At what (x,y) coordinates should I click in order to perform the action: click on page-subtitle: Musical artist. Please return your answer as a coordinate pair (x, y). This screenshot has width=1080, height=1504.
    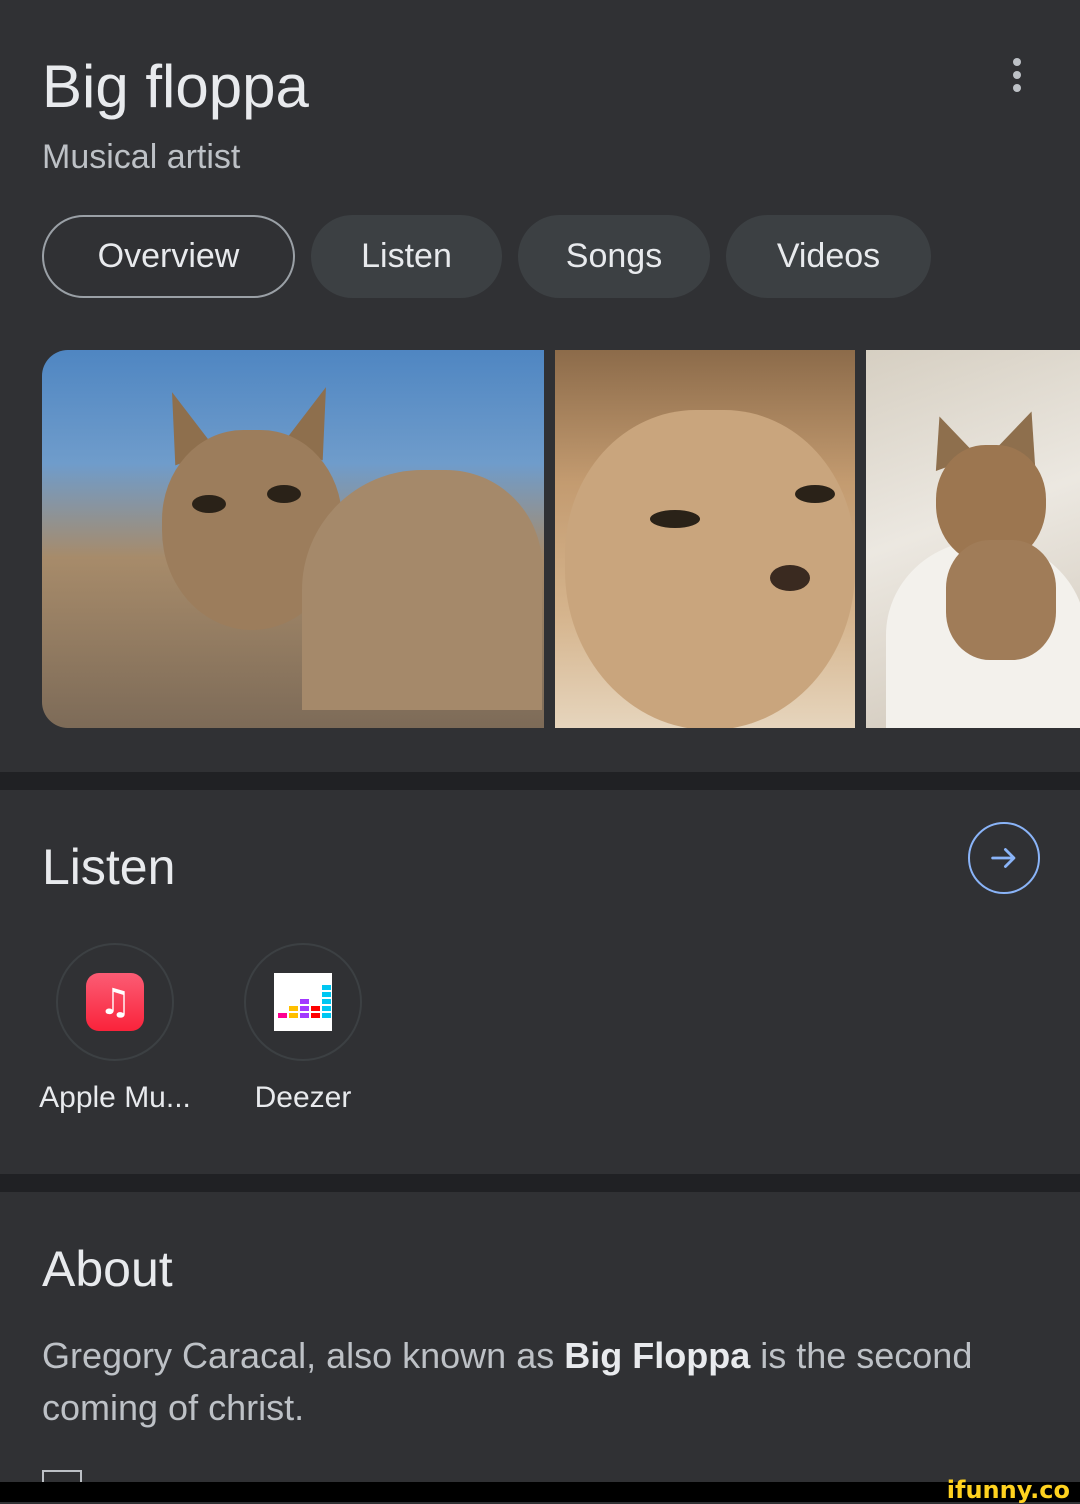
    Looking at the image, I should click on (141, 157).